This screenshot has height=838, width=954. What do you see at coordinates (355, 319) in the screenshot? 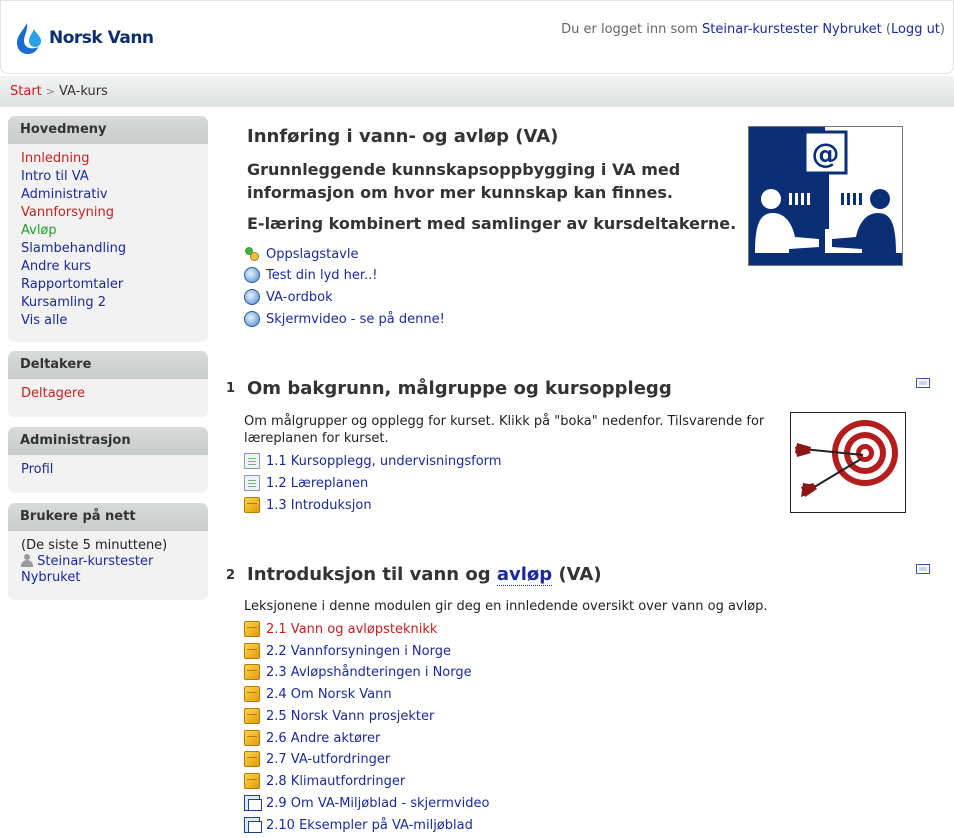
I see `resource-screen-video-link: Skjermvideo - se på denne!` at bounding box center [355, 319].